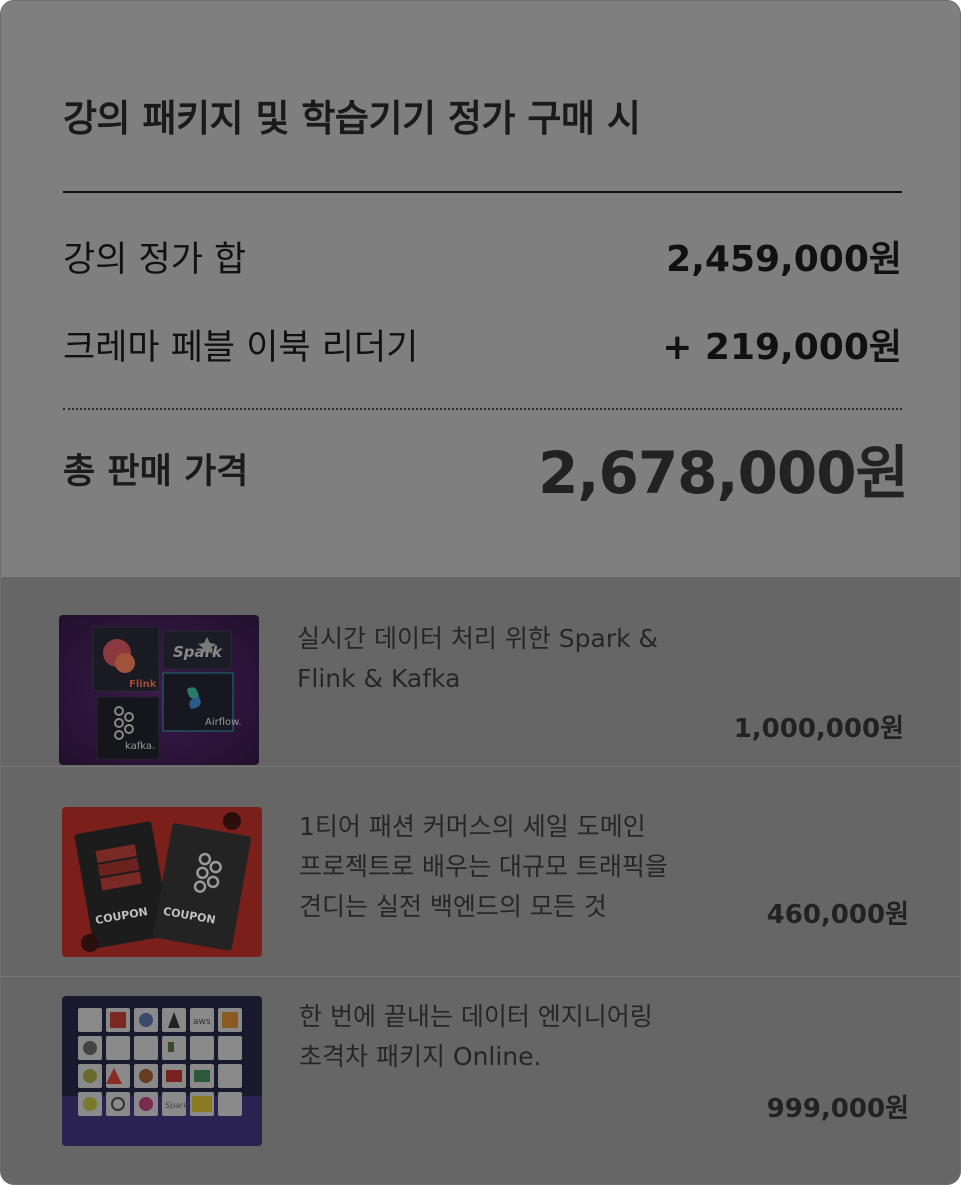  Describe the element at coordinates (241, 348) in the screenshot. I see `device-label: 크레마 페블 이북 리더기` at that location.